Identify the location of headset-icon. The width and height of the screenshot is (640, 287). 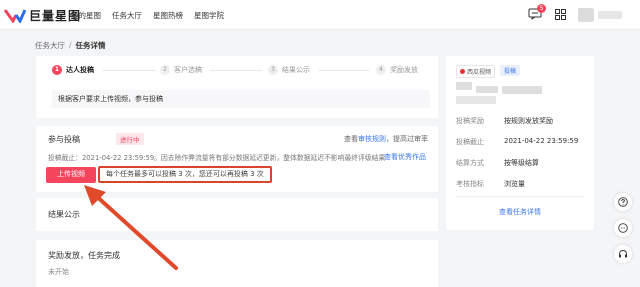
(623, 254).